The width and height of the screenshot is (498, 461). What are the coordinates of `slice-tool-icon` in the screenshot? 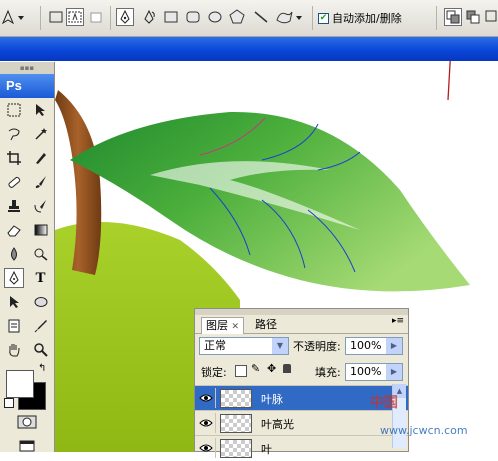 It's located at (41, 158).